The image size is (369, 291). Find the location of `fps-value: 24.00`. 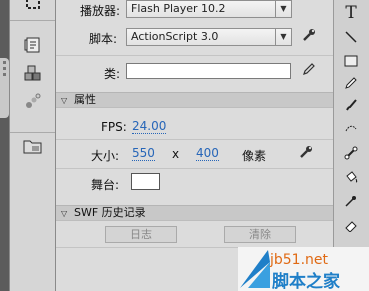

fps-value: 24.00 is located at coordinates (149, 127).